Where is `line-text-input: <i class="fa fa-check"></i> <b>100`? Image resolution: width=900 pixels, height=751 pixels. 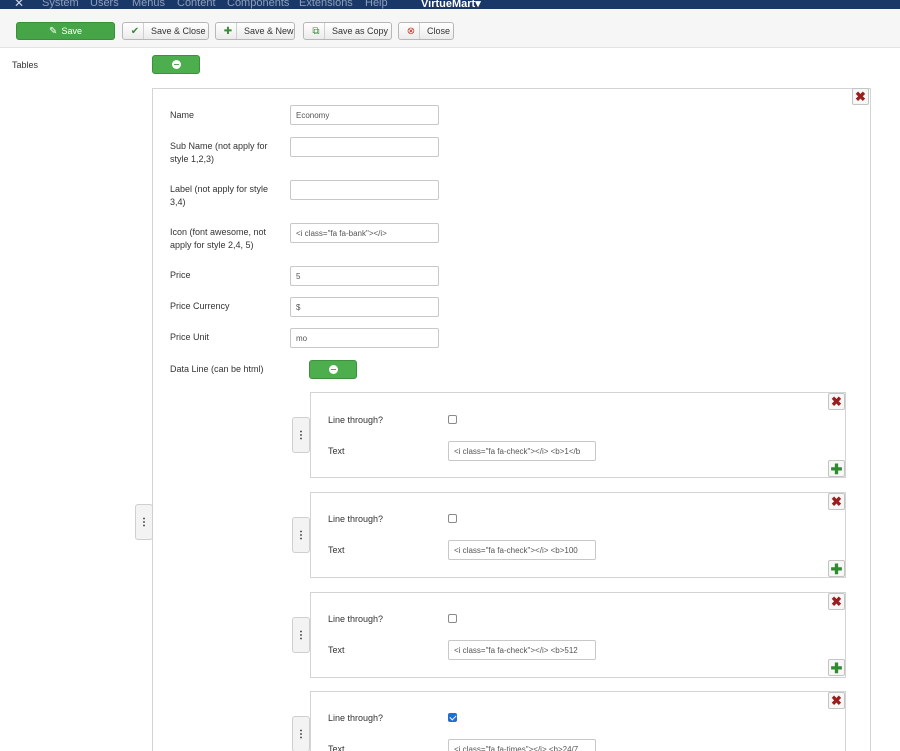 line-text-input: <i class="fa fa-check"></i> <b>100 is located at coordinates (522, 550).